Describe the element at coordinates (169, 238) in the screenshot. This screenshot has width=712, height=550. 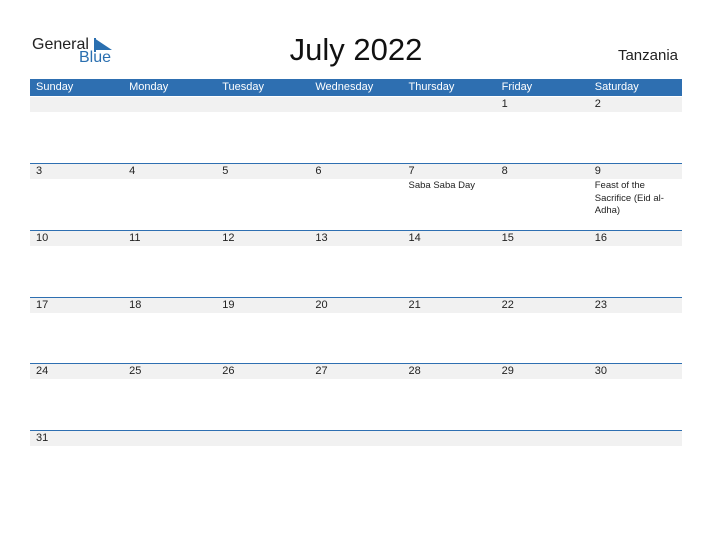
I see `day-cell: 11` at that location.